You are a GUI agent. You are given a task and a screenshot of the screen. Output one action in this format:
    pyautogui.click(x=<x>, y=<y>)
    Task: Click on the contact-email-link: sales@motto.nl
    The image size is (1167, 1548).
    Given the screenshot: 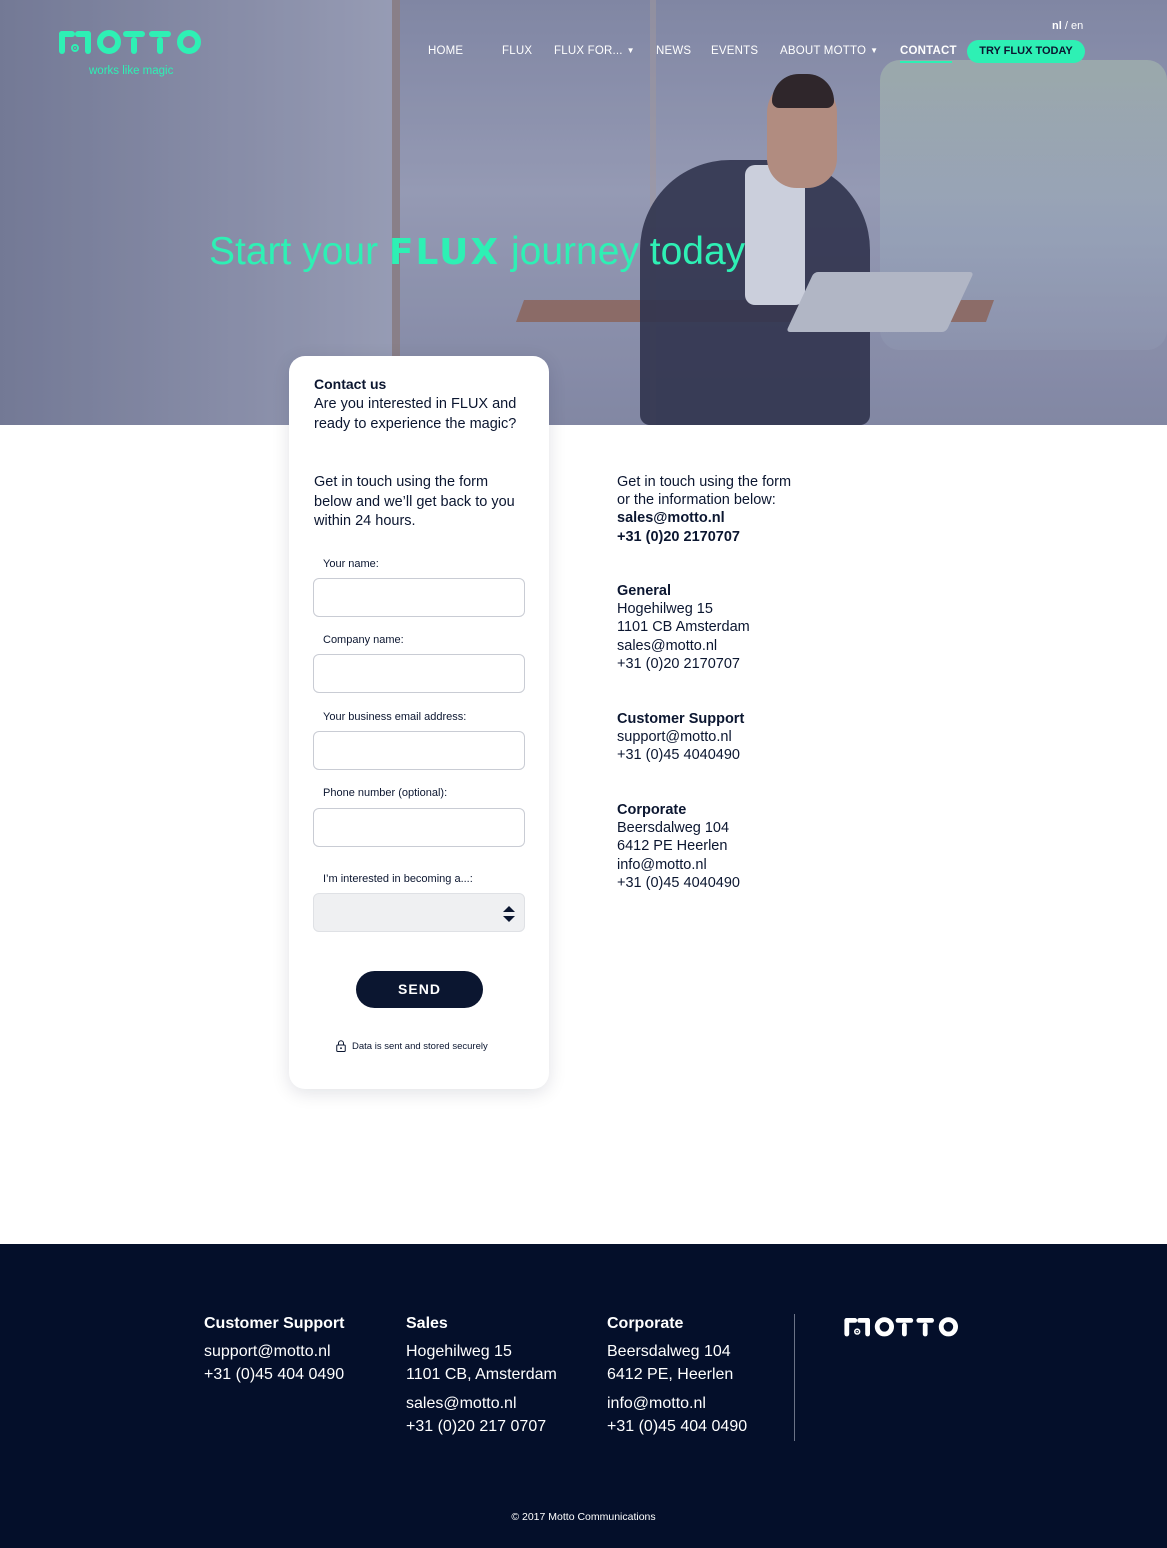 What is the action you would take?
    pyautogui.click(x=704, y=518)
    